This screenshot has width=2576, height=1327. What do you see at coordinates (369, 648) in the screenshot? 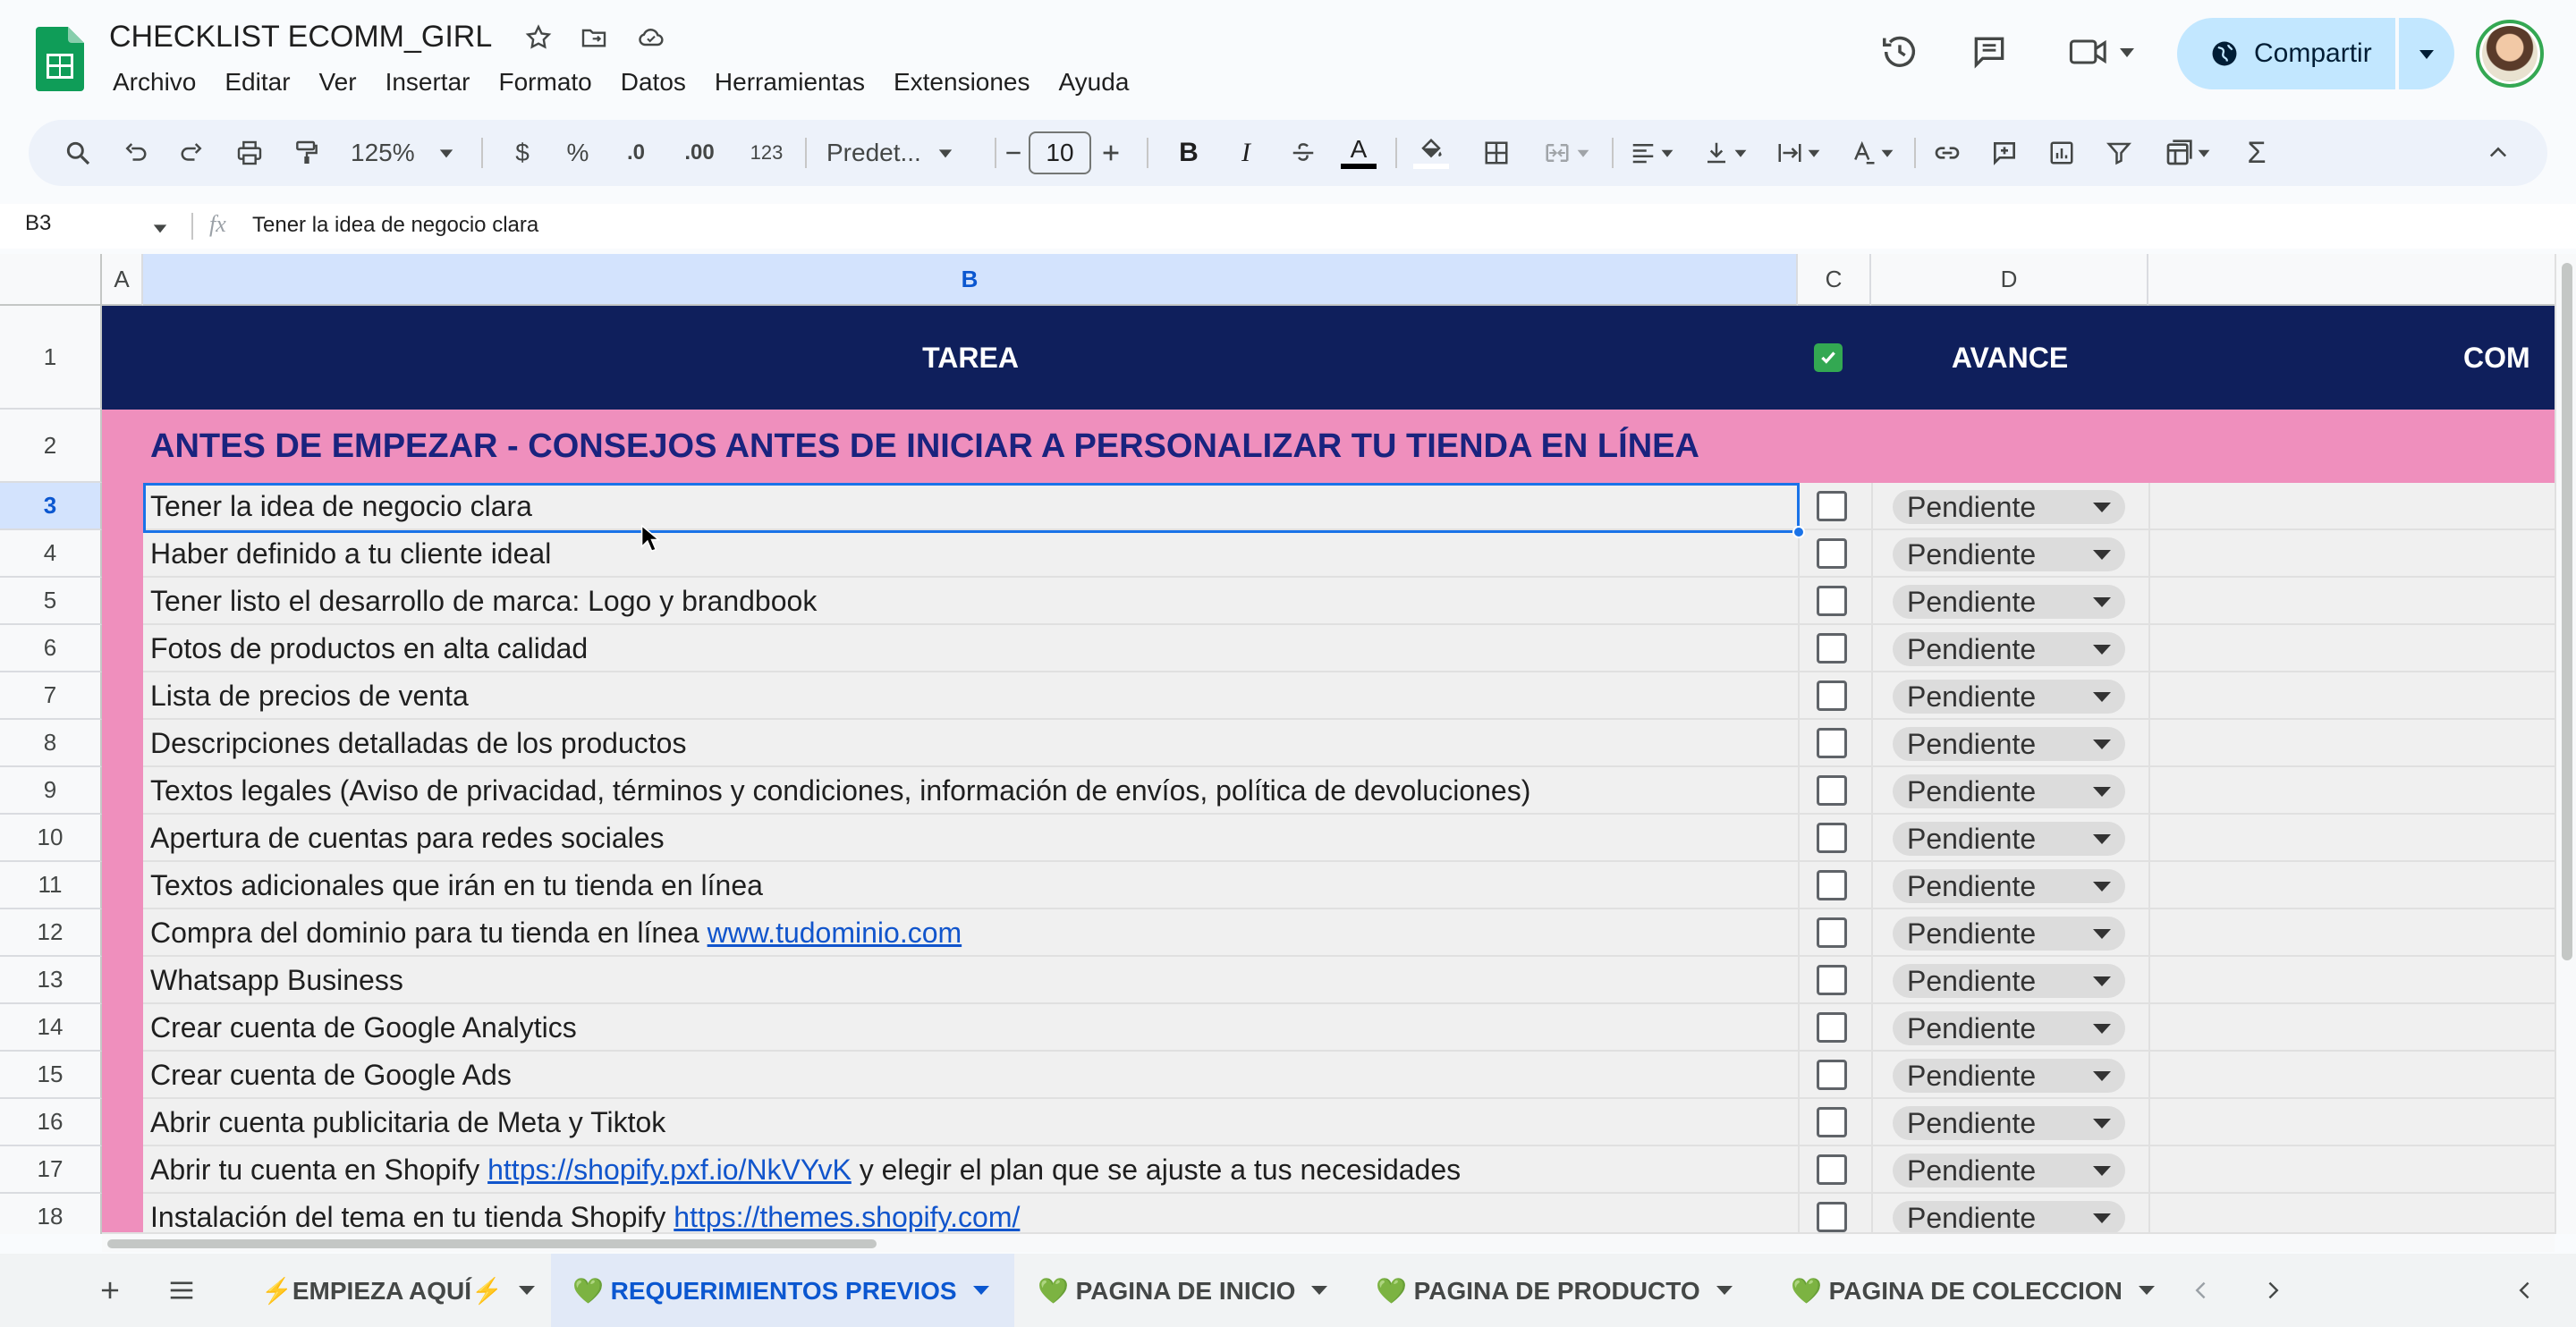
I see `task-cell: Fotos de productos en alta calidad` at bounding box center [369, 648].